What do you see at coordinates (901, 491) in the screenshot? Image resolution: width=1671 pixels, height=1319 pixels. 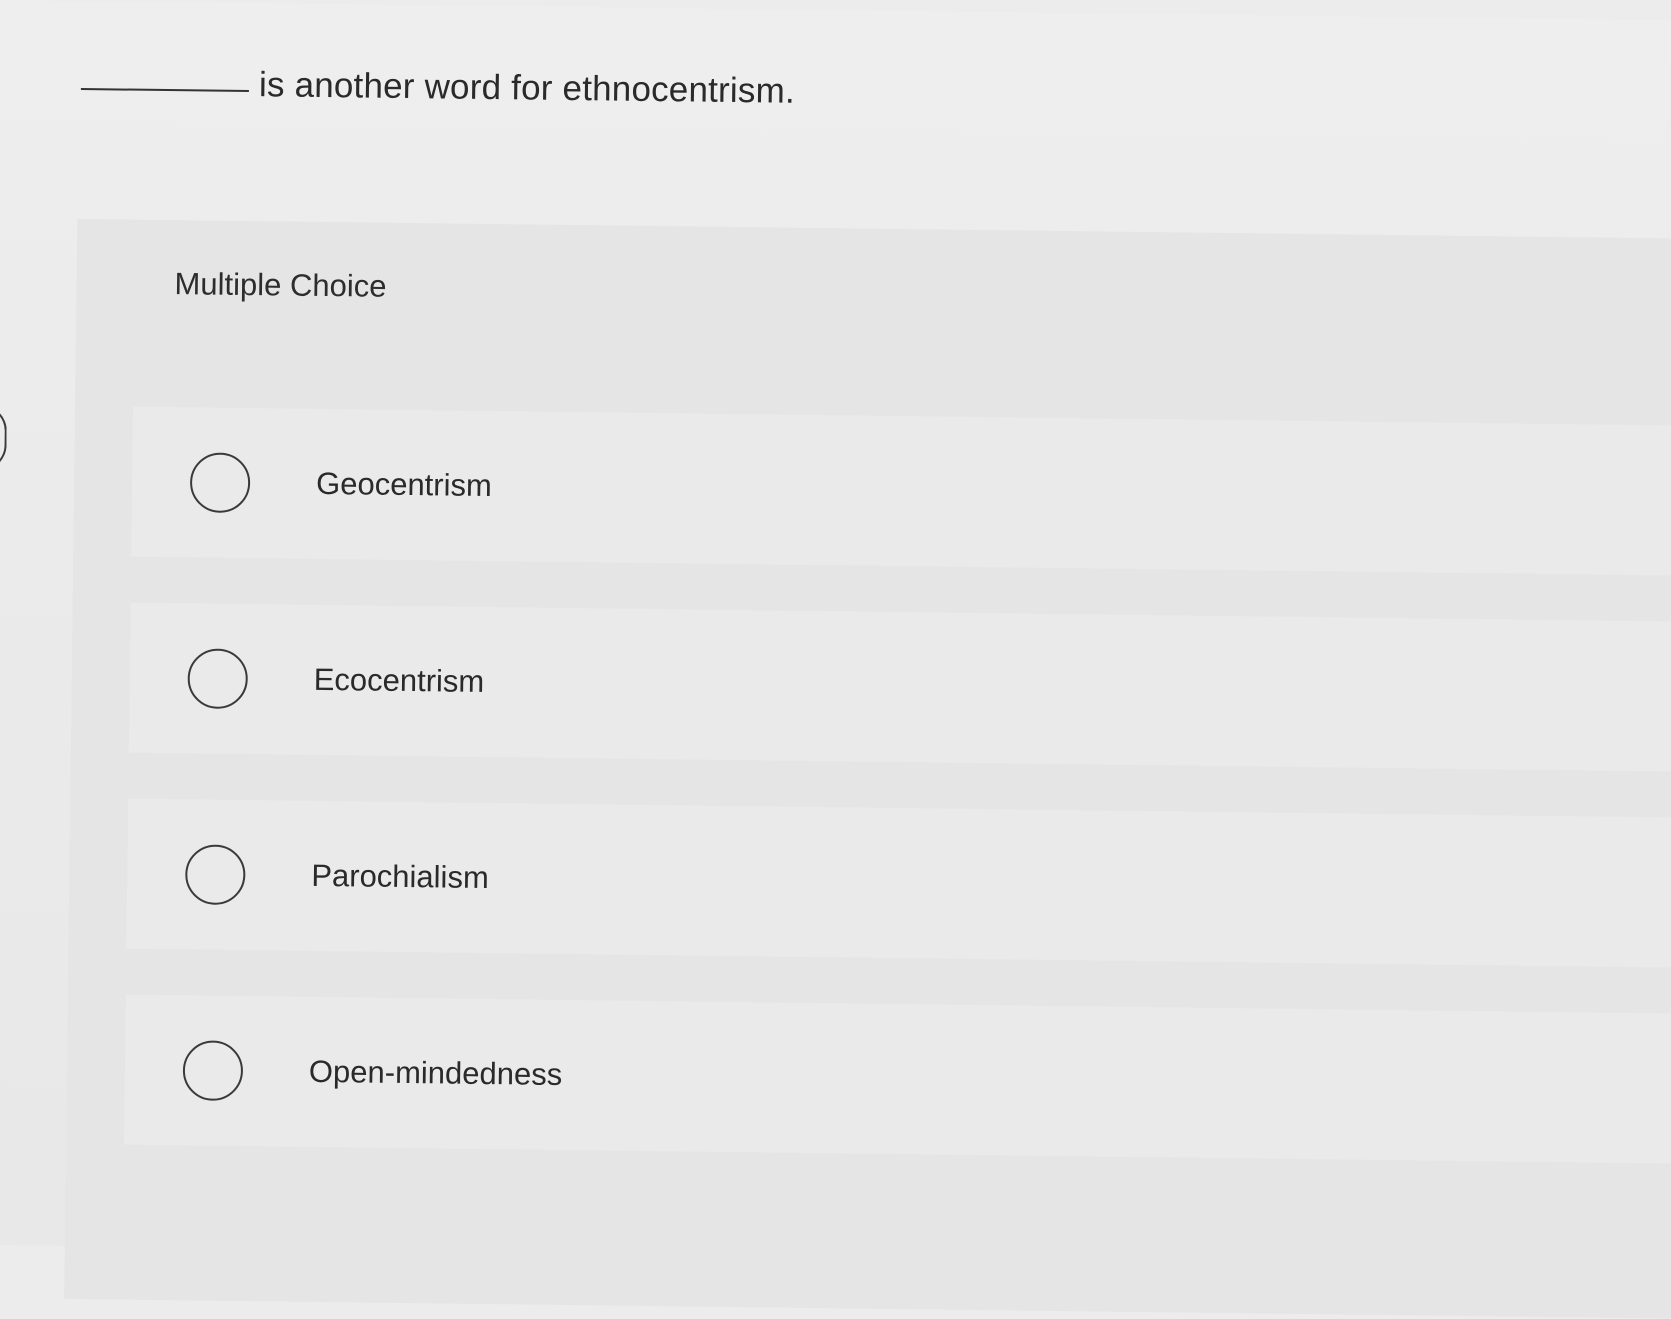 I see `answer-option-geocentrism: Geocentrism` at bounding box center [901, 491].